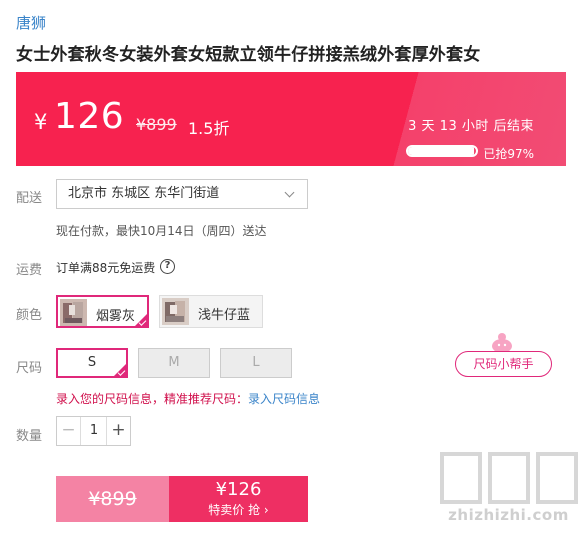 The height and width of the screenshot is (534, 587). I want to click on quantity-increase-button: +, so click(118, 431).